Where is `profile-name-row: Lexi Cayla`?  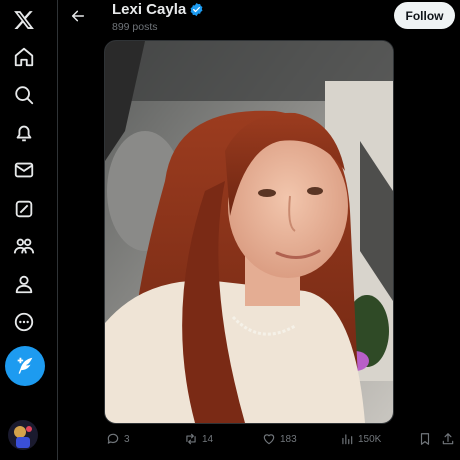 profile-name-row: Lexi Cayla is located at coordinates (158, 9).